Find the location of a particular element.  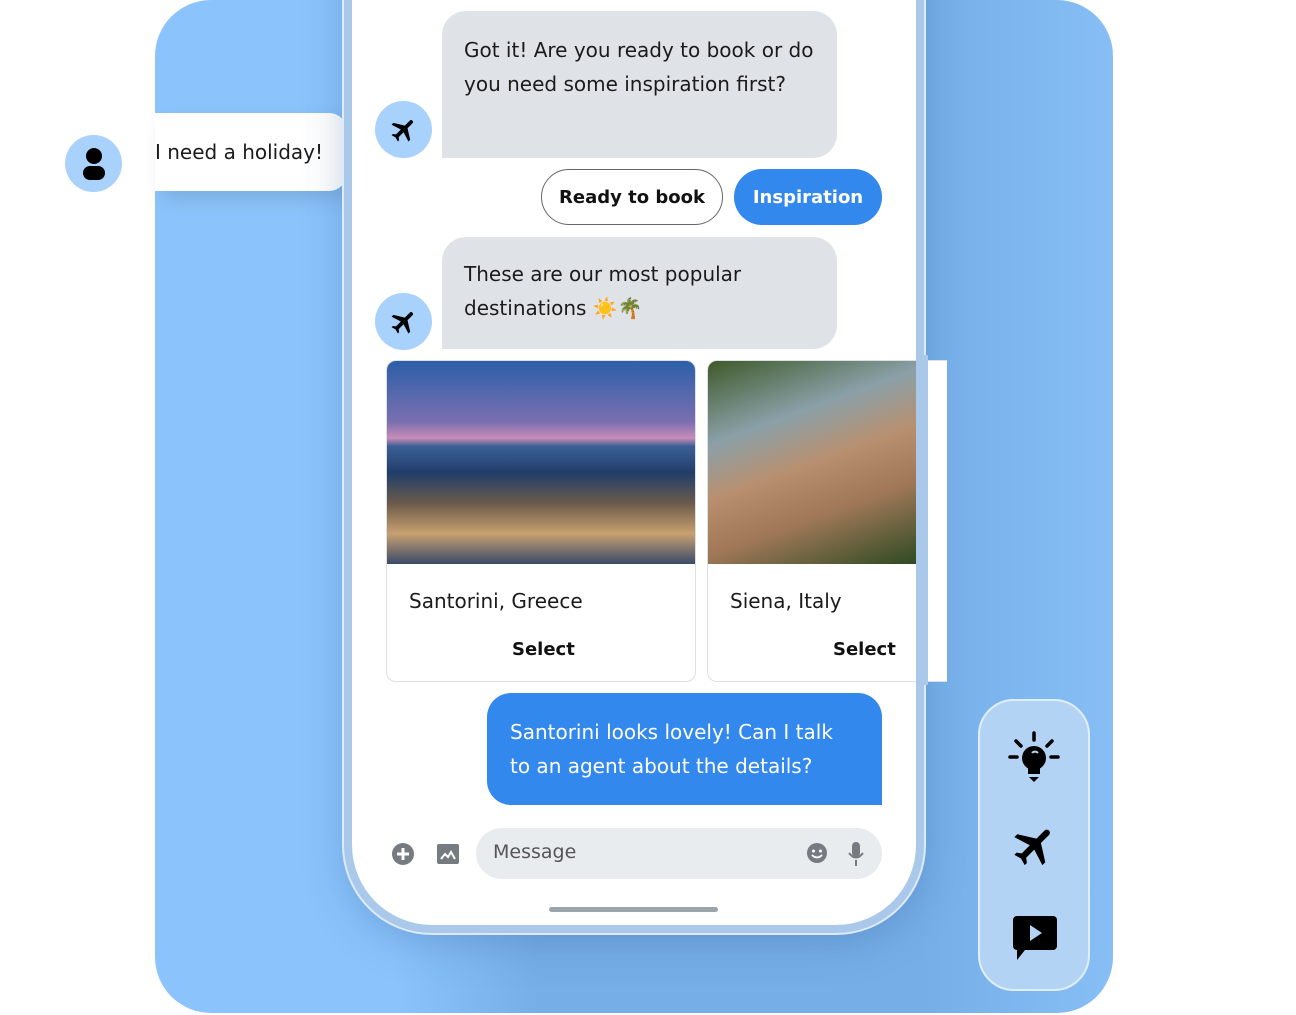

person-icon is located at coordinates (93, 163).